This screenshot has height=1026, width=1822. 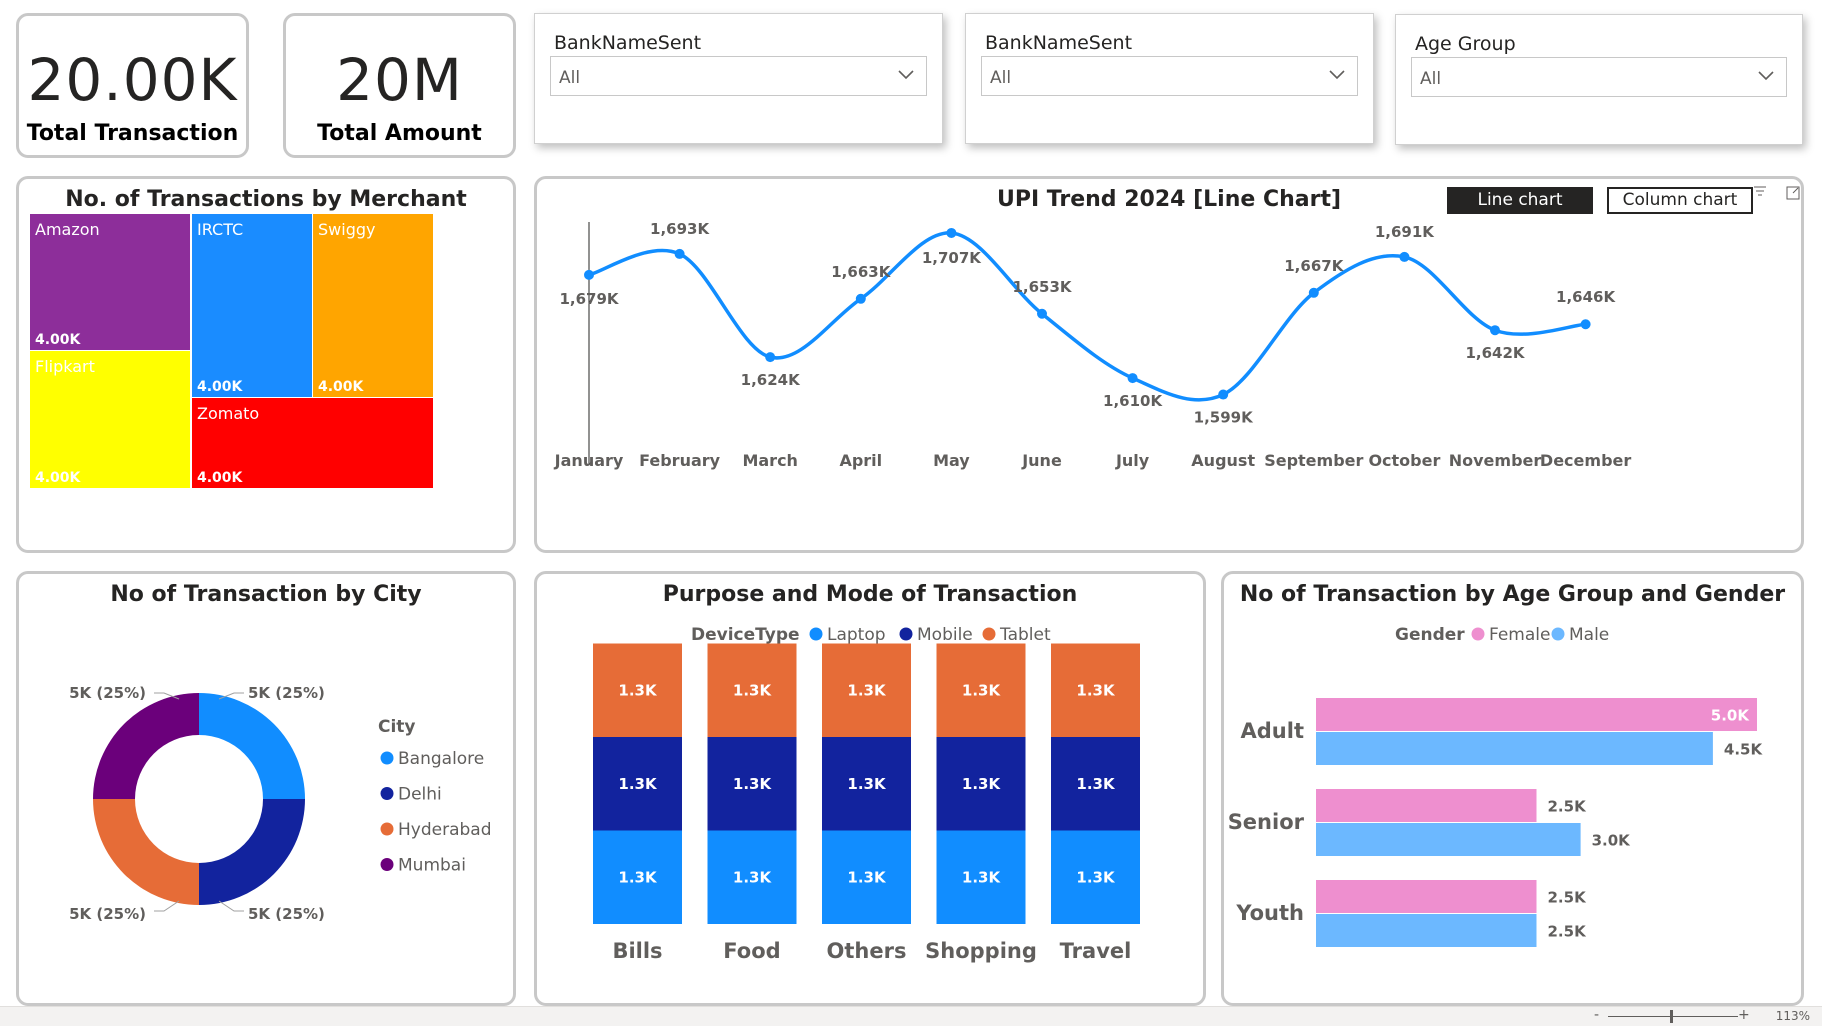 I want to click on x-axis-label: Travel, so click(x=1096, y=951).